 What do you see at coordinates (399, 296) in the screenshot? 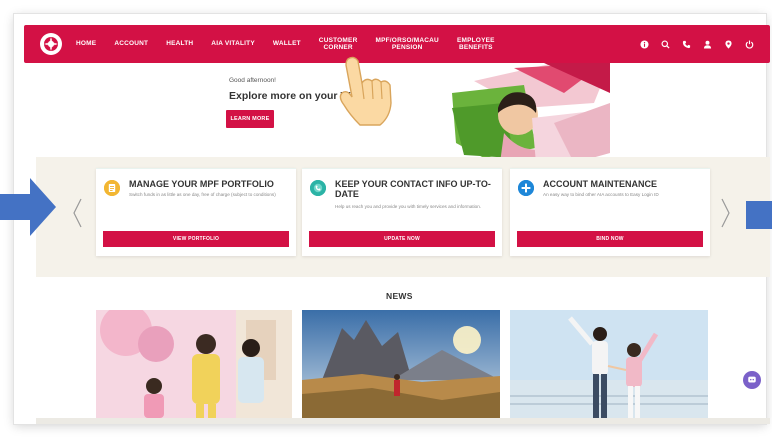
I see `news-section-title: NEWS` at bounding box center [399, 296].